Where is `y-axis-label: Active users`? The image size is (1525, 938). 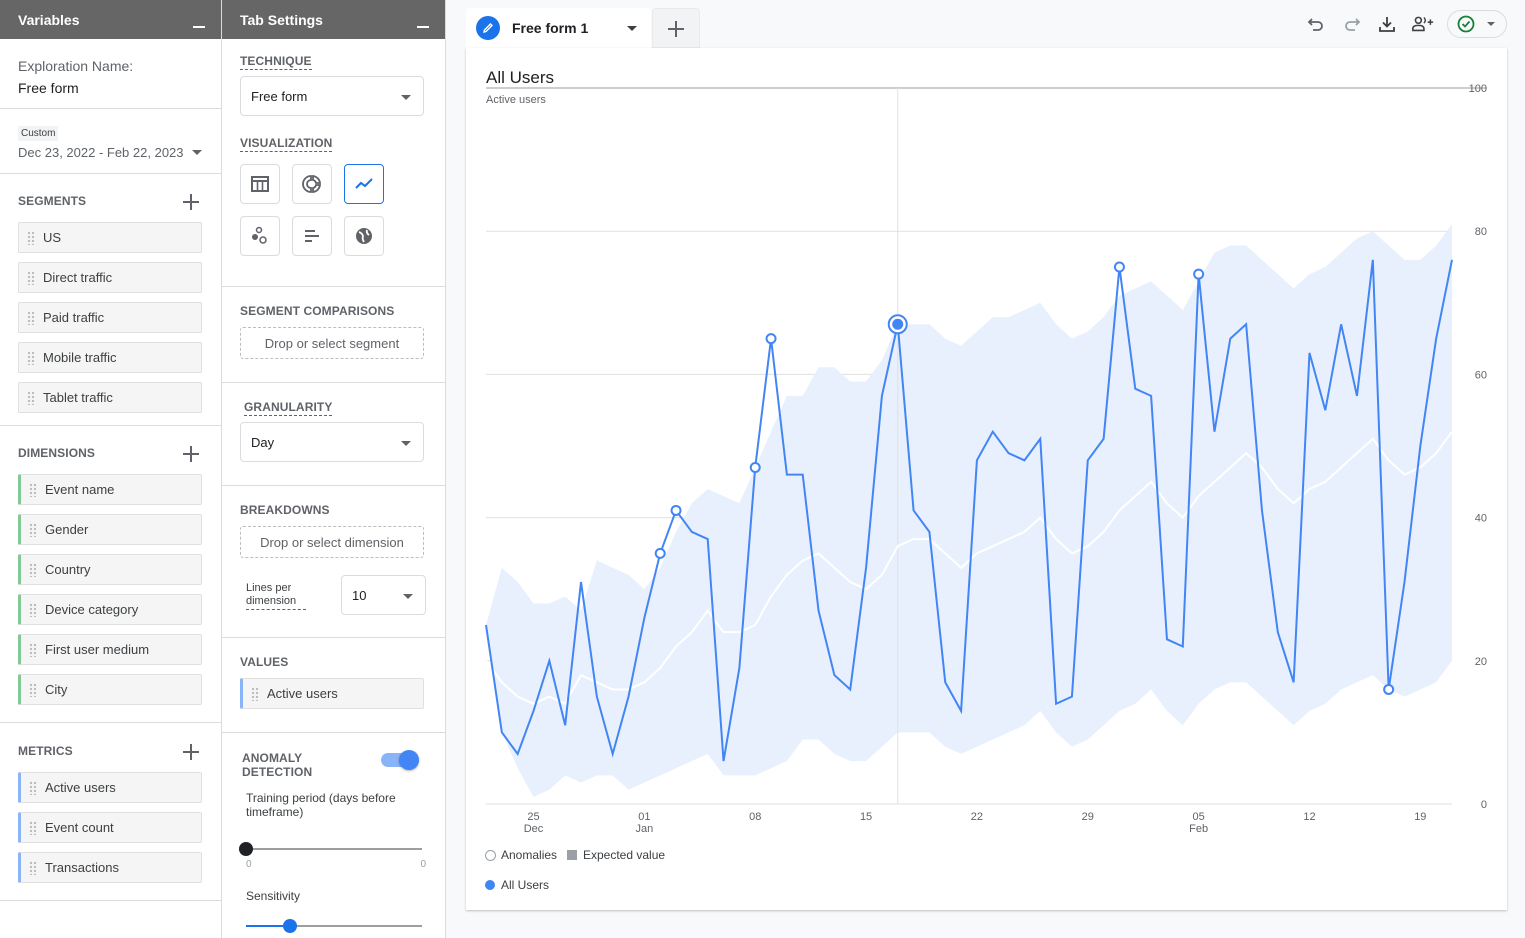 y-axis-label: Active users is located at coordinates (516, 100).